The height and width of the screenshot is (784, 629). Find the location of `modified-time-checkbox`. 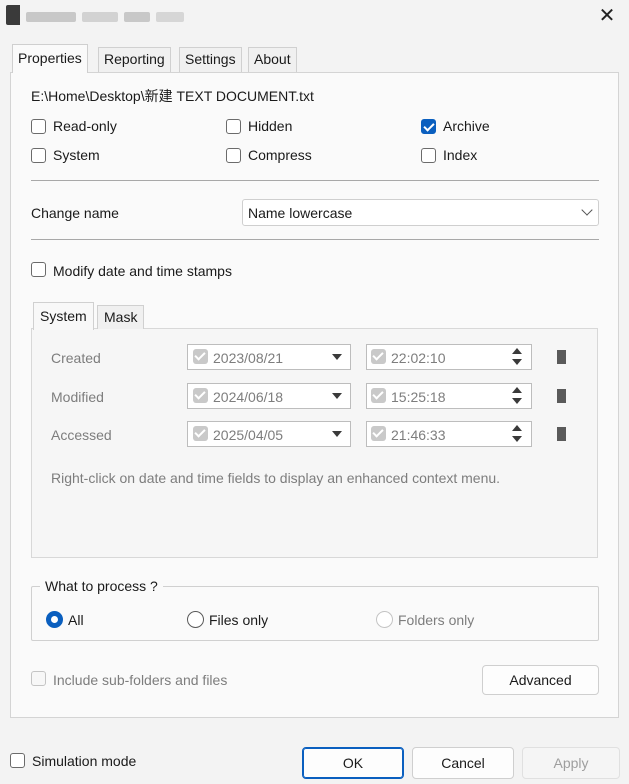

modified-time-checkbox is located at coordinates (378, 395).